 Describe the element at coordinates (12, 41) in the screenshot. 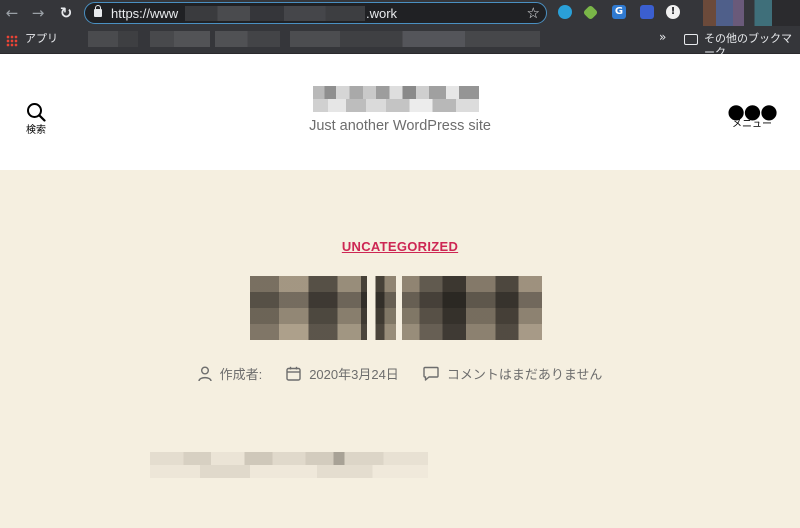

I see `apps-icon` at that location.